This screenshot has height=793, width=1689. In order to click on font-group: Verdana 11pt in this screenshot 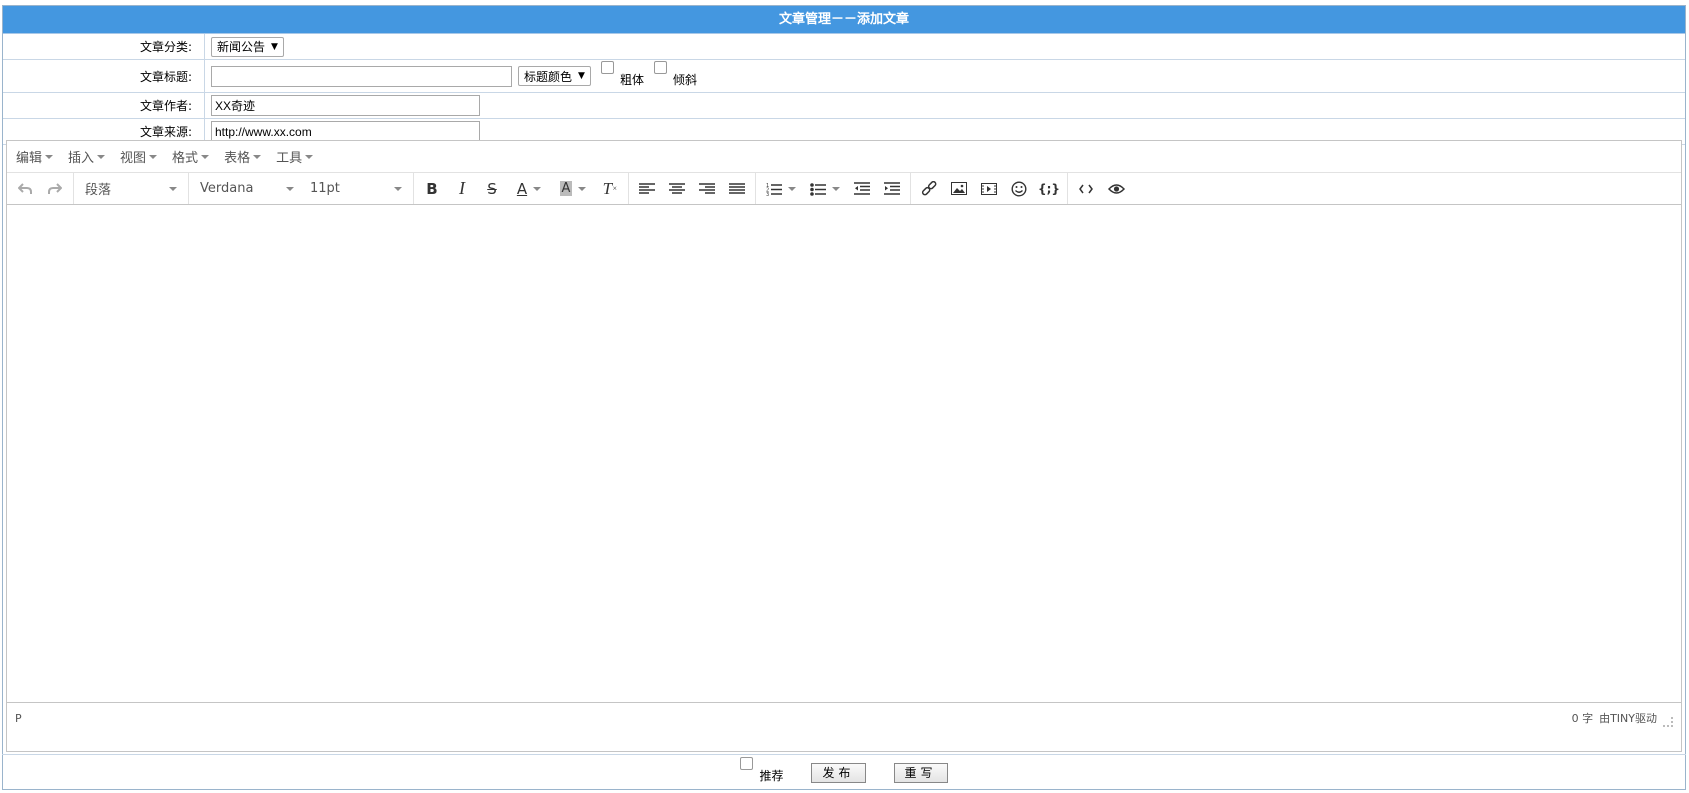, I will do `click(301, 188)`.